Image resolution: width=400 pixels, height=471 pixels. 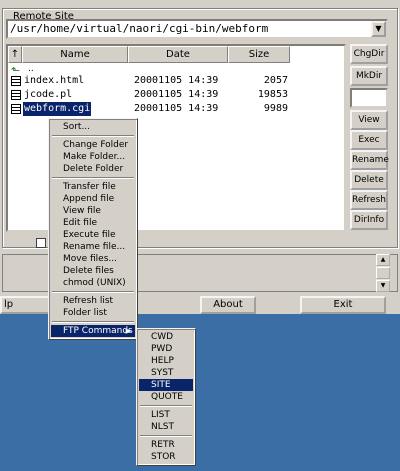 I want to click on dir-name-input, so click(x=369, y=98).